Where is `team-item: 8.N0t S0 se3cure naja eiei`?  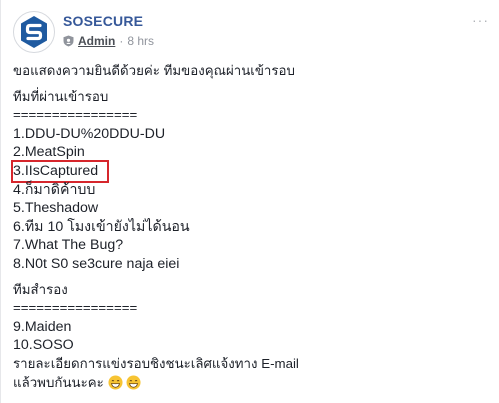
team-item: 8.N0t S0 se3cure naja eiei is located at coordinates (96, 263).